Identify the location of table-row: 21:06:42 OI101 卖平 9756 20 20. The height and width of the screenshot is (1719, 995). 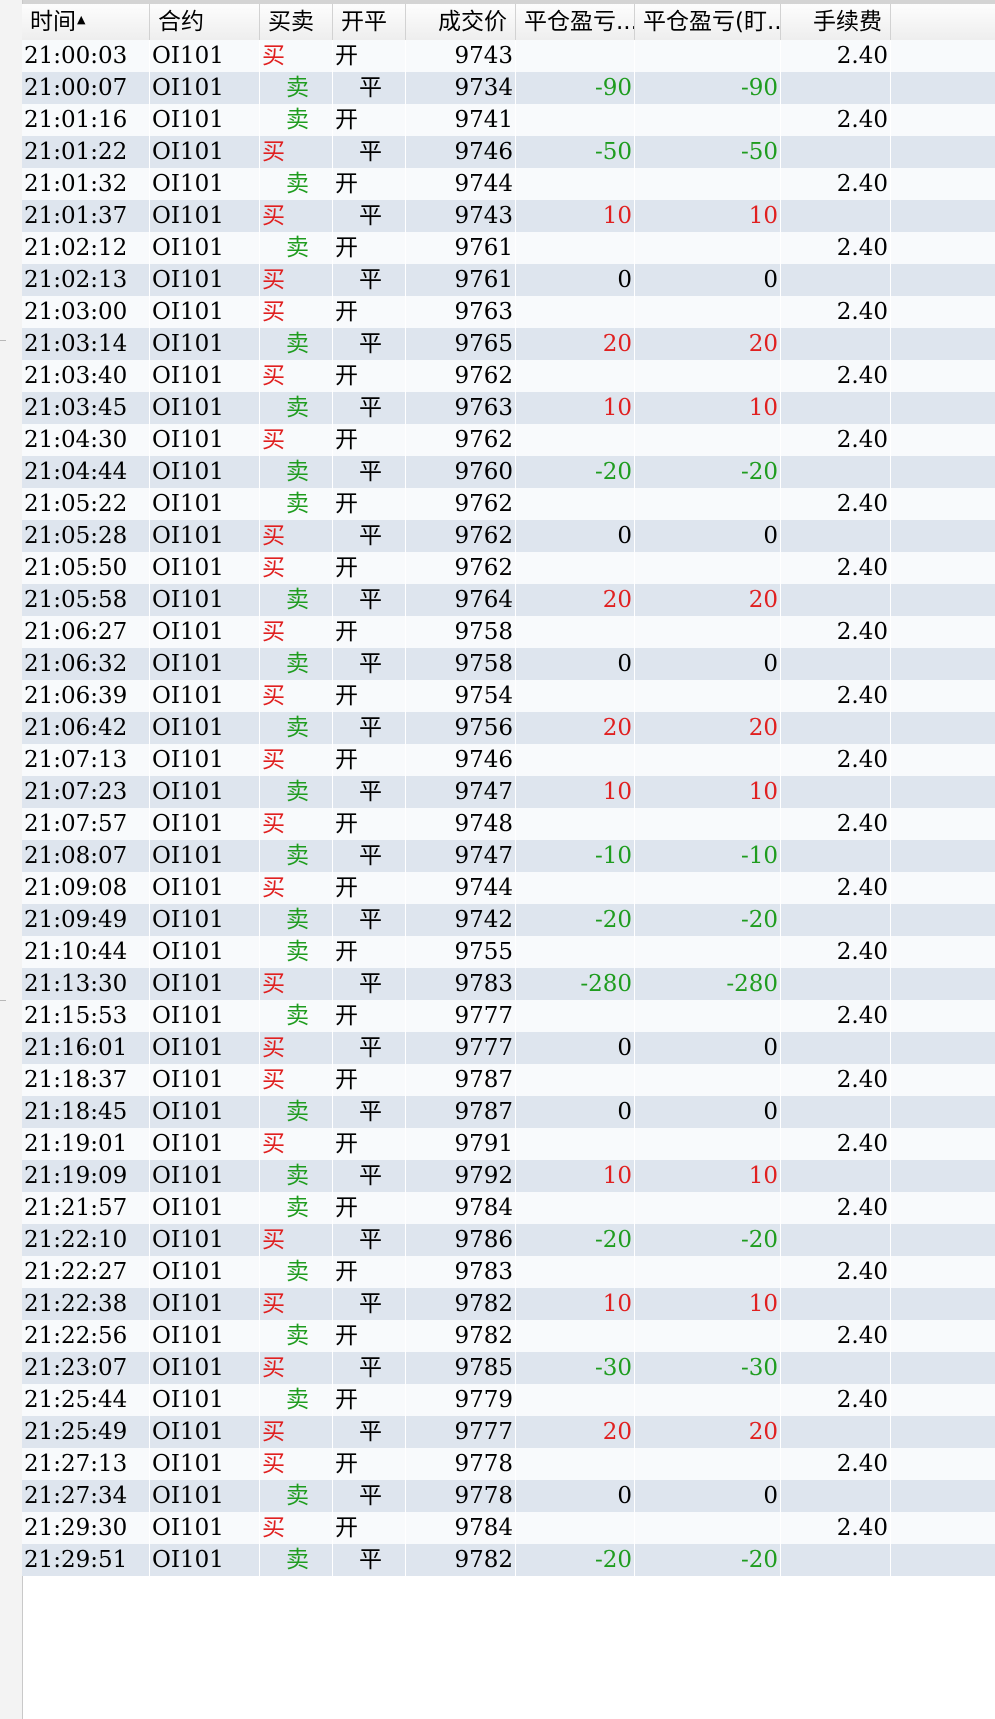
(508, 728).